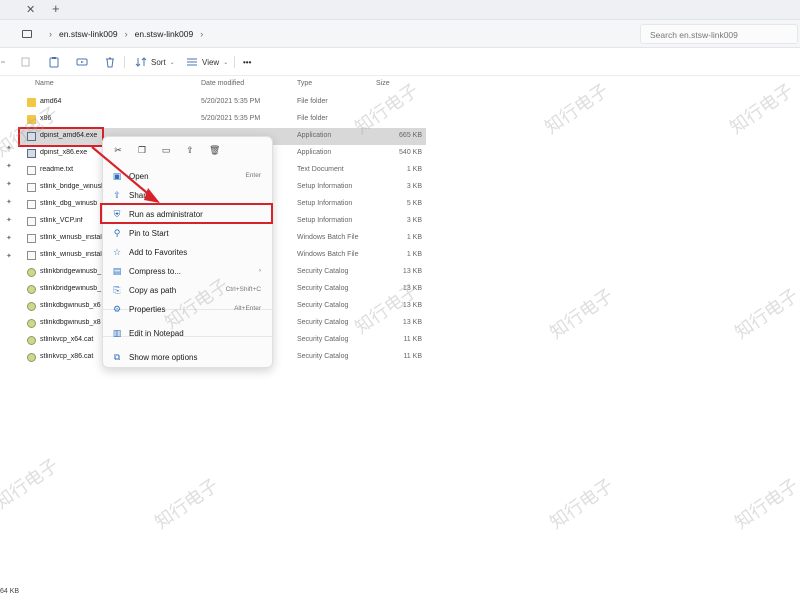  Describe the element at coordinates (125, 174) in the screenshot. I see `annotation-arrow` at that location.